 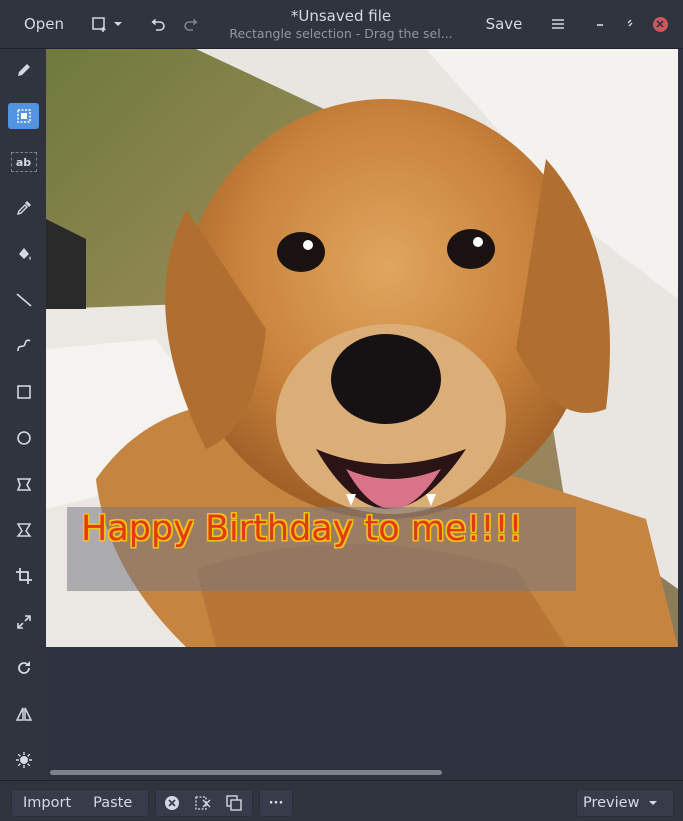 I want to click on copy-selection-button, so click(x=233, y=803).